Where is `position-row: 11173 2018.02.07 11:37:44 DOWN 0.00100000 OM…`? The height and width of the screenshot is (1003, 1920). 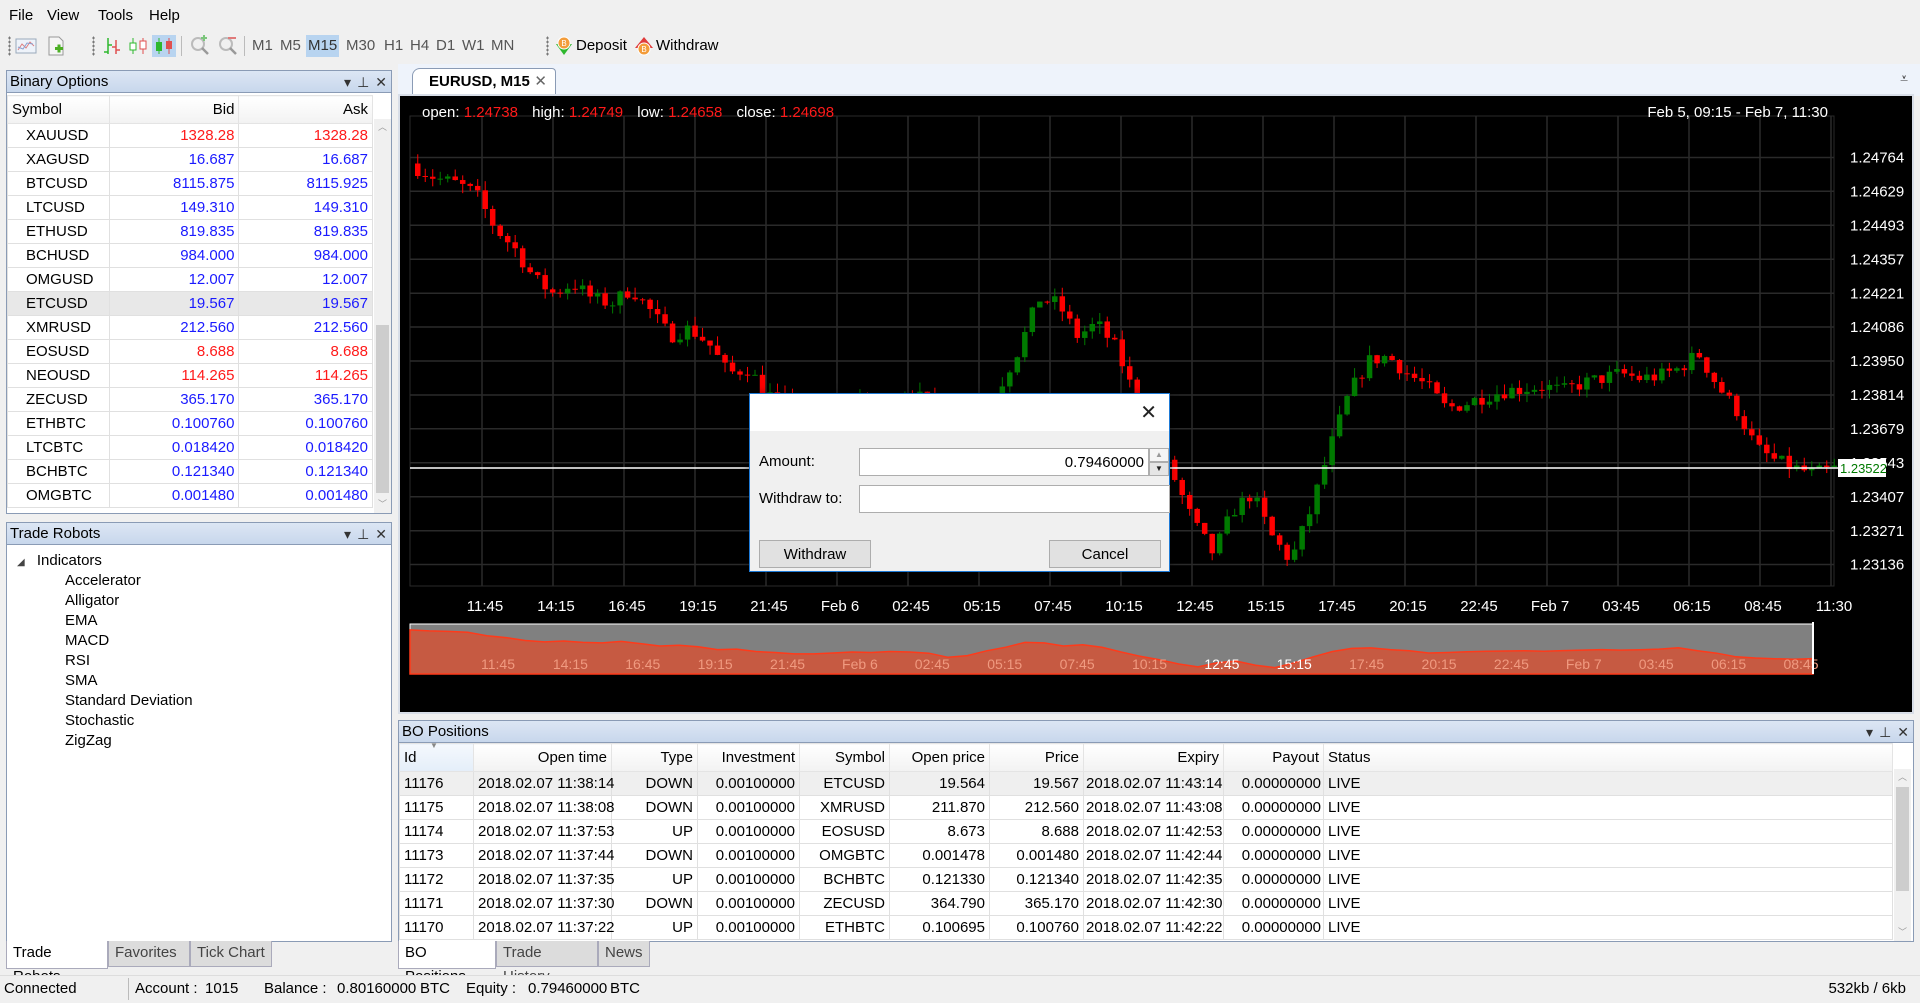 position-row: 11173 2018.02.07 11:37:44 DOWN 0.00100000 OM… is located at coordinates (1146, 855).